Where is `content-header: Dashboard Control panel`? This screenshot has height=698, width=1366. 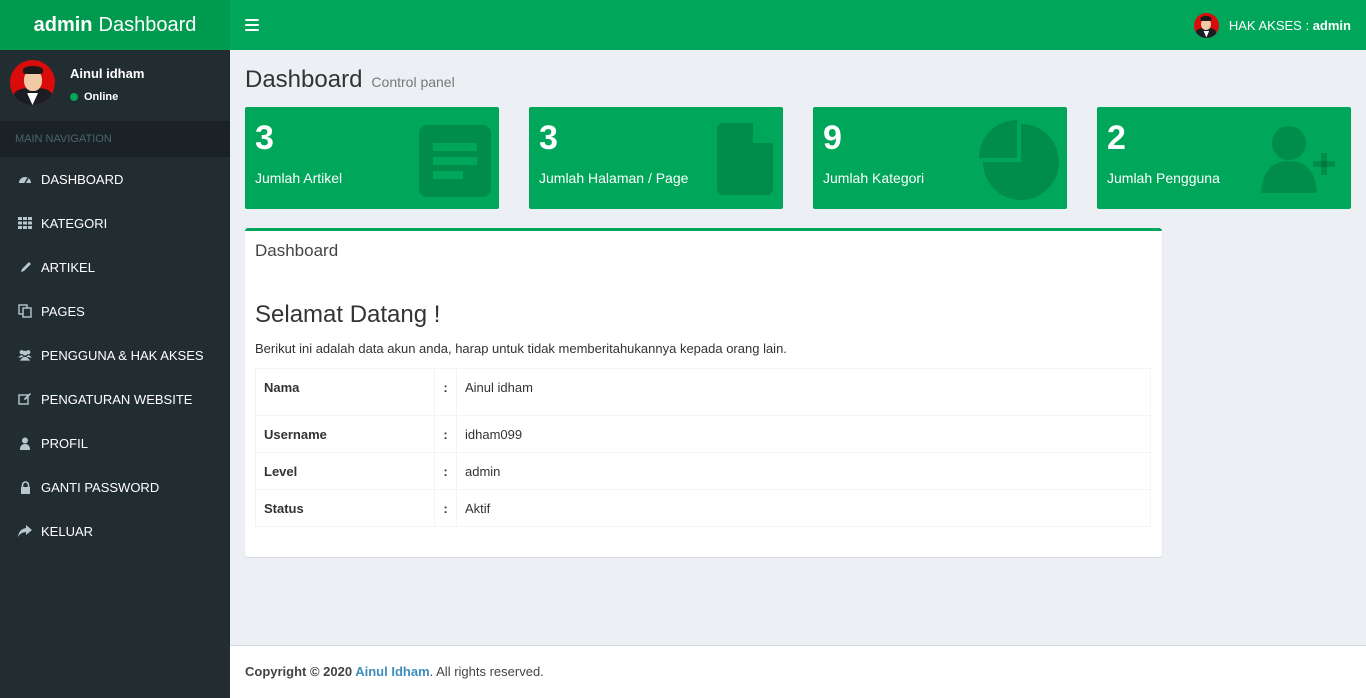 content-header: Dashboard Control panel is located at coordinates (350, 80).